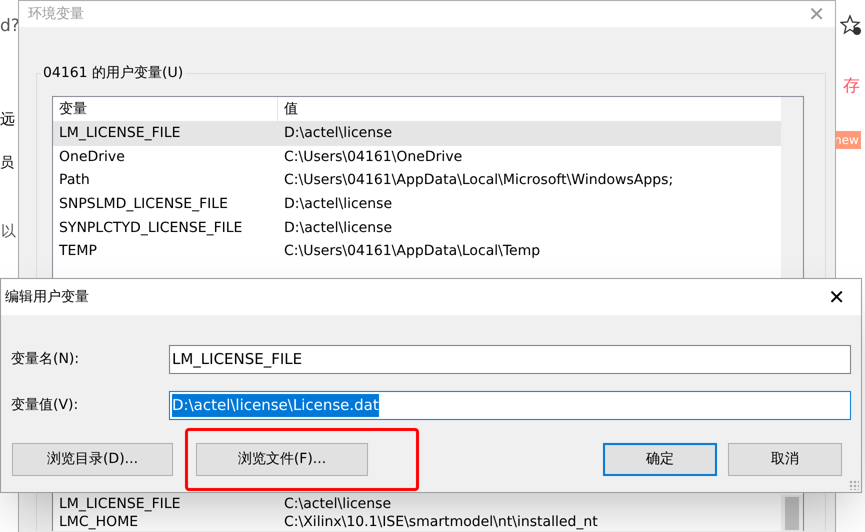 The image size is (865, 532). What do you see at coordinates (56, 14) in the screenshot?
I see `window-title: 环境变量` at bounding box center [56, 14].